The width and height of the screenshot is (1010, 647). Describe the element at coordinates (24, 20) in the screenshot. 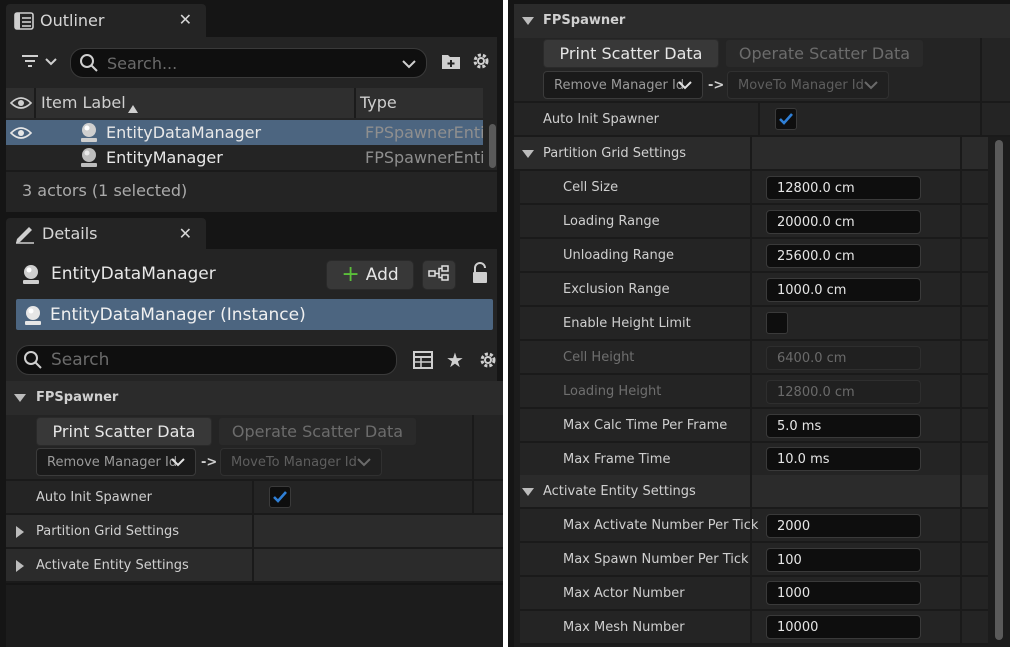

I see `outliner-list-icon` at that location.